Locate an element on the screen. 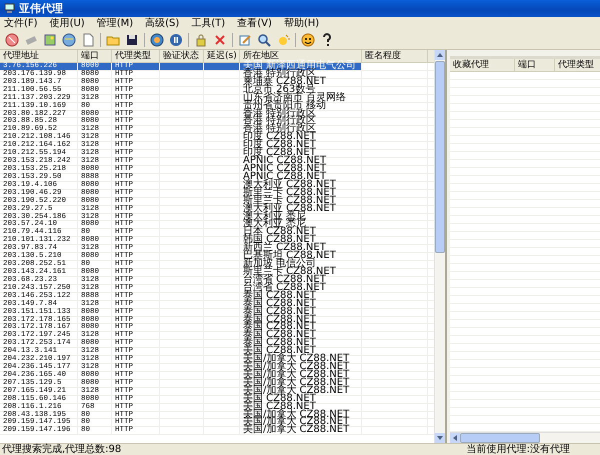 This screenshot has width=600, height=455. edit-icon is located at coordinates (245, 39).